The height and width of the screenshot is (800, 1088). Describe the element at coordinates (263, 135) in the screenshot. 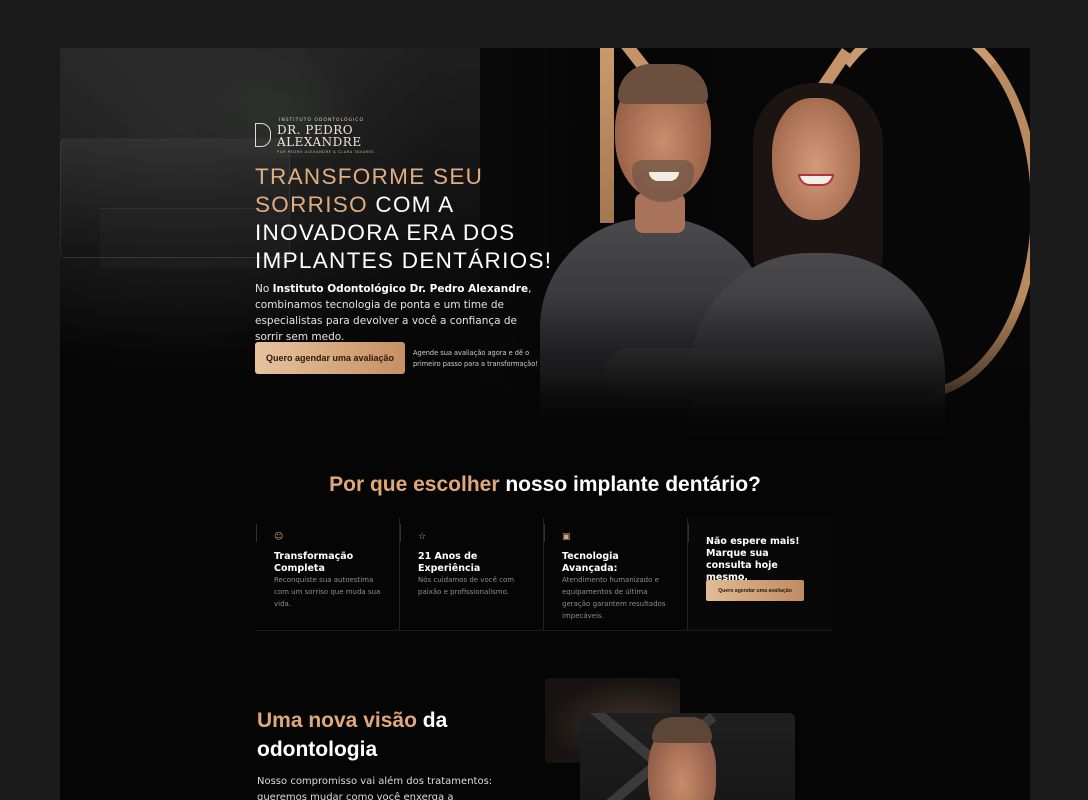

I see `logo-mark-icon` at that location.